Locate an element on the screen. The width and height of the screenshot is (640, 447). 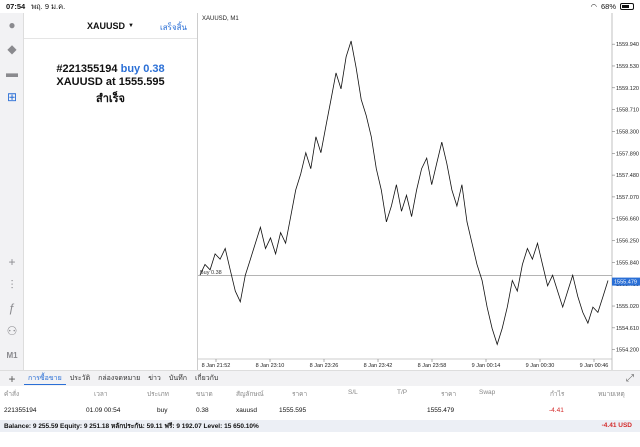
x-tick-label: 9 Jan 00:14 is located at coordinates (486, 366).